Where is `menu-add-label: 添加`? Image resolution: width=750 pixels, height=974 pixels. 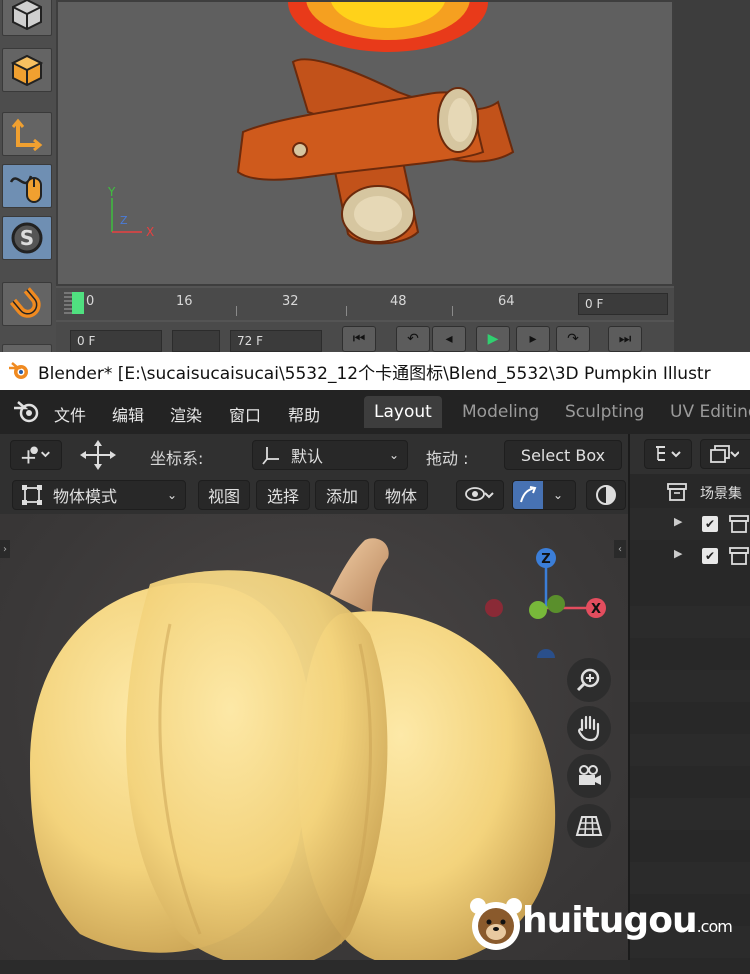 menu-add-label: 添加 is located at coordinates (341, 496).